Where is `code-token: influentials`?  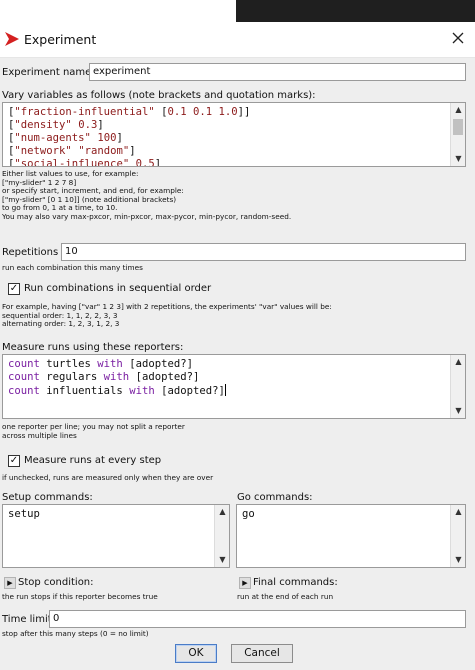
code-token: influentials is located at coordinates (84, 391).